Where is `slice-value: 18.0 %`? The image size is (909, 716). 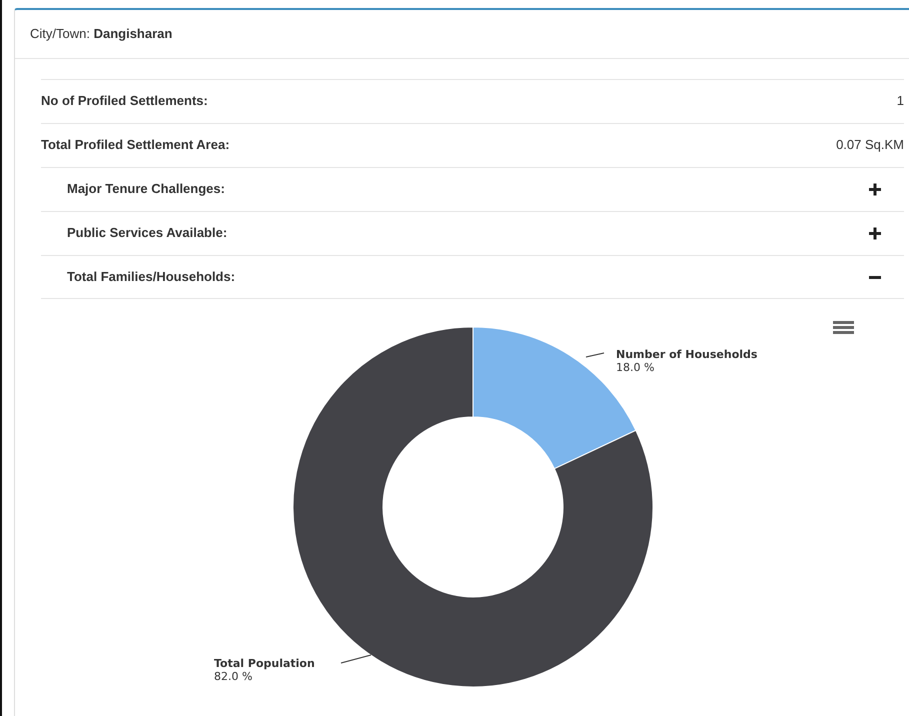
slice-value: 18.0 % is located at coordinates (635, 367).